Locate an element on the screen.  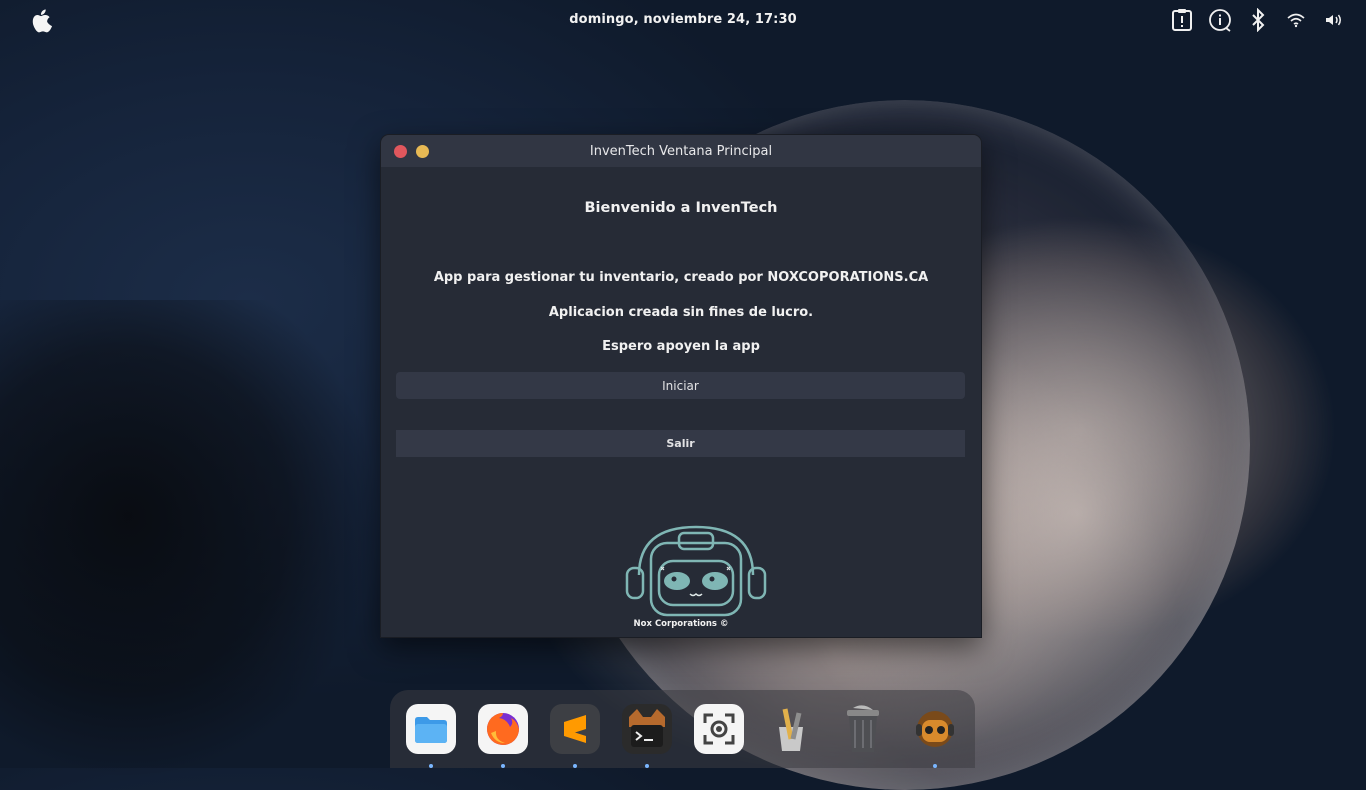
nonprofit-text: Aplicacion creada sin fines de lucro. is located at coordinates (681, 312).